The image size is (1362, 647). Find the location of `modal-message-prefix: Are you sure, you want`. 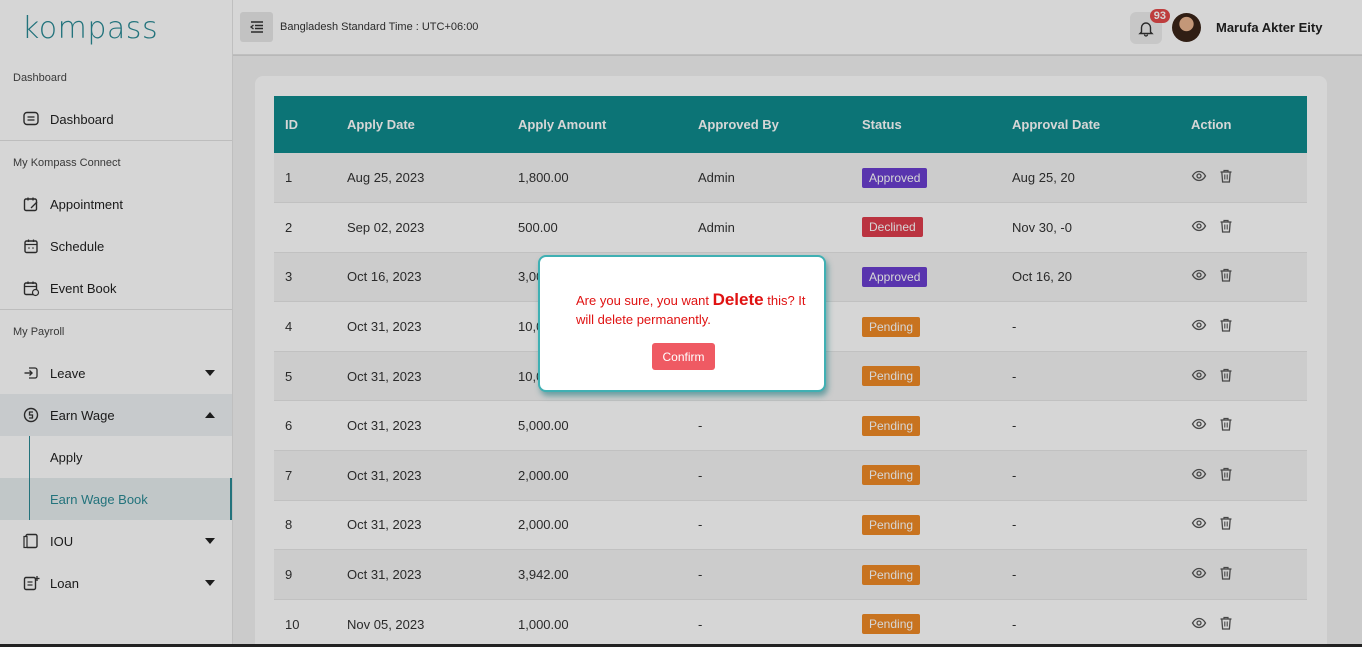

modal-message-prefix: Are you sure, you want is located at coordinates (644, 300).